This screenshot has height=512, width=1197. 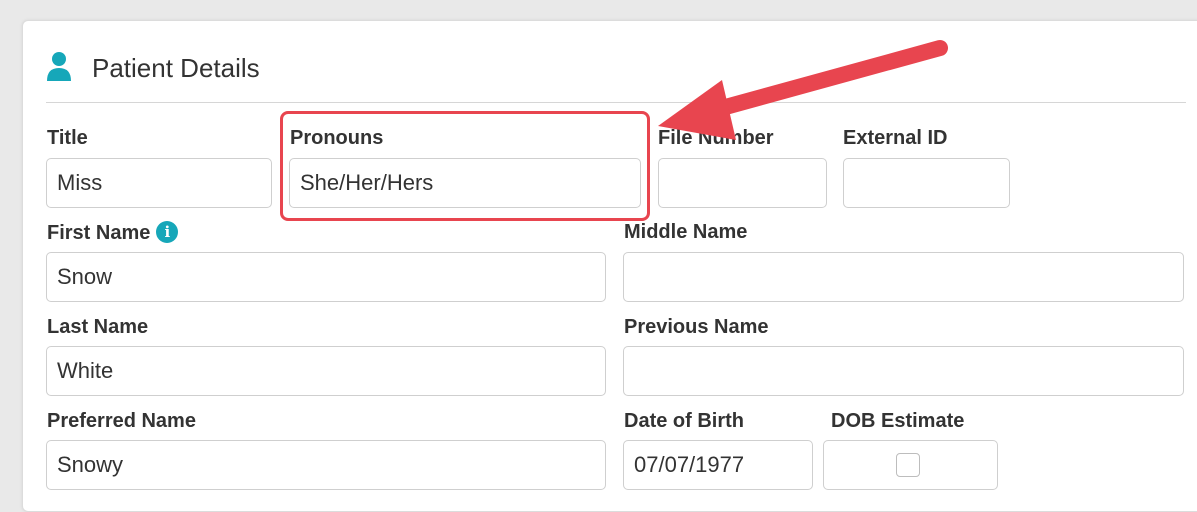 What do you see at coordinates (326, 371) in the screenshot?
I see `last-name-field: White` at bounding box center [326, 371].